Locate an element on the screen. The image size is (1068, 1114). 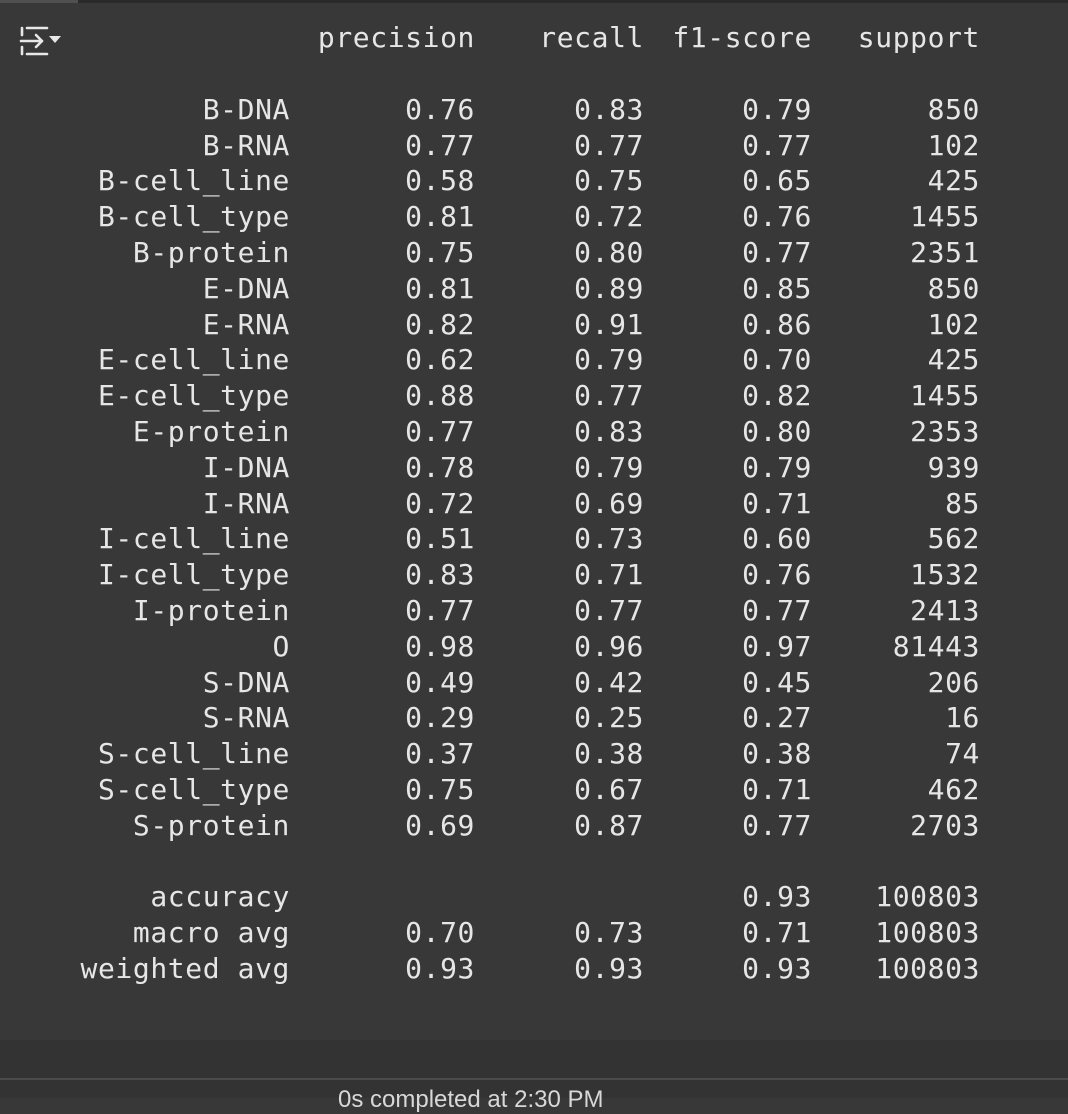
f1-score-value: 0.65 is located at coordinates (777, 181).